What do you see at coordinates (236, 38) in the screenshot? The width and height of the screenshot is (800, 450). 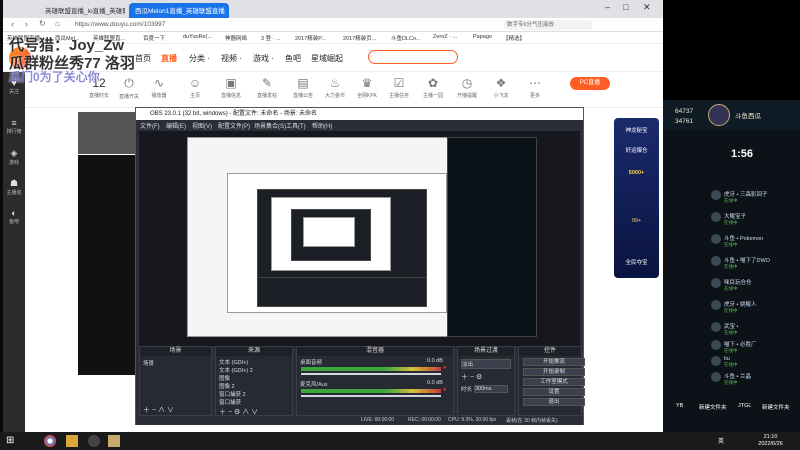 I see `bookmark: 神器网络` at bounding box center [236, 38].